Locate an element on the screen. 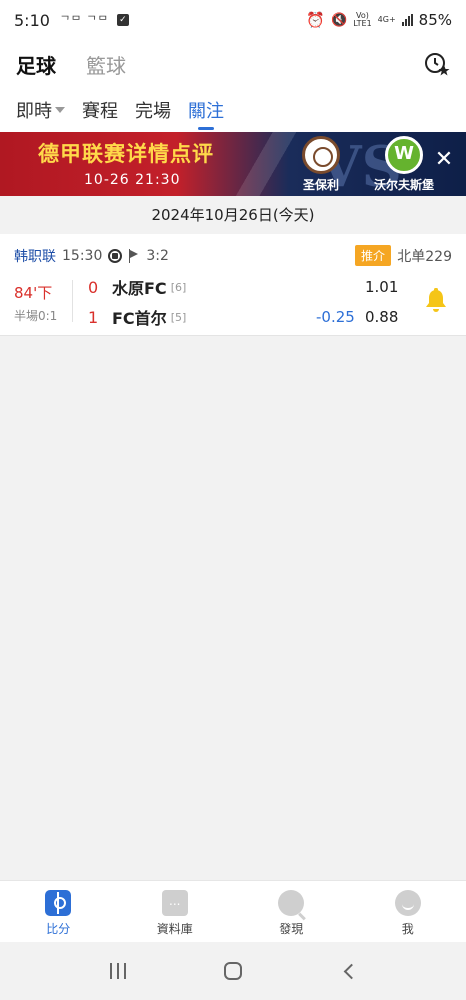 The image size is (466, 1000). tab-finished: 完場 is located at coordinates (153, 110).